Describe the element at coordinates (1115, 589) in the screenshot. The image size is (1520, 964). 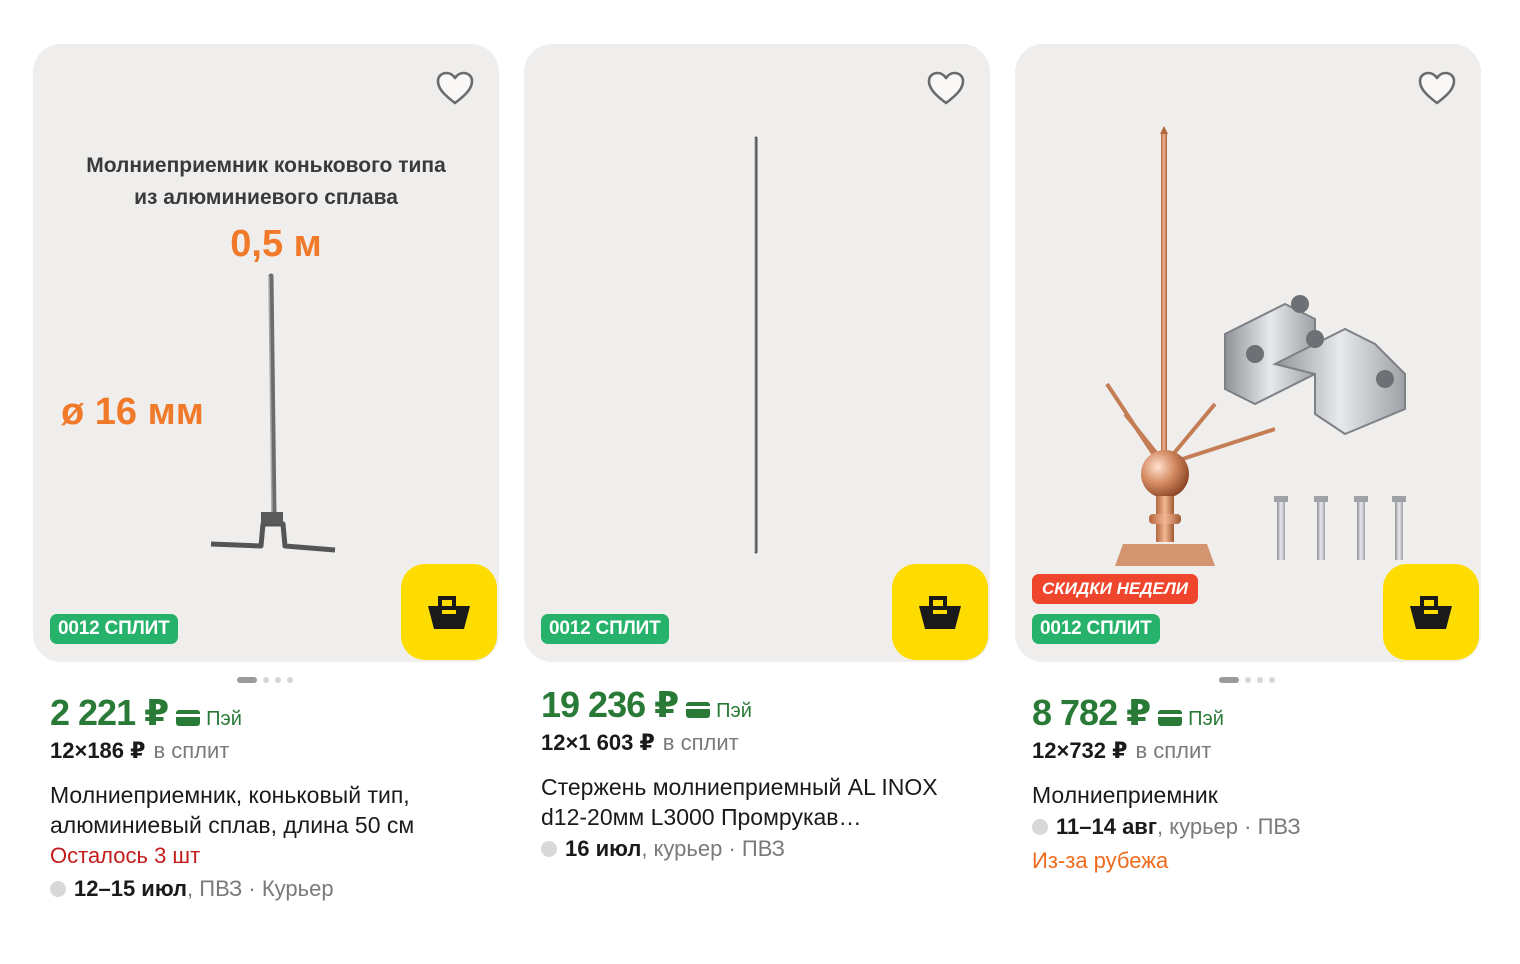
I see `sale-badge: СКИДКИ НЕДЕЛИ` at that location.